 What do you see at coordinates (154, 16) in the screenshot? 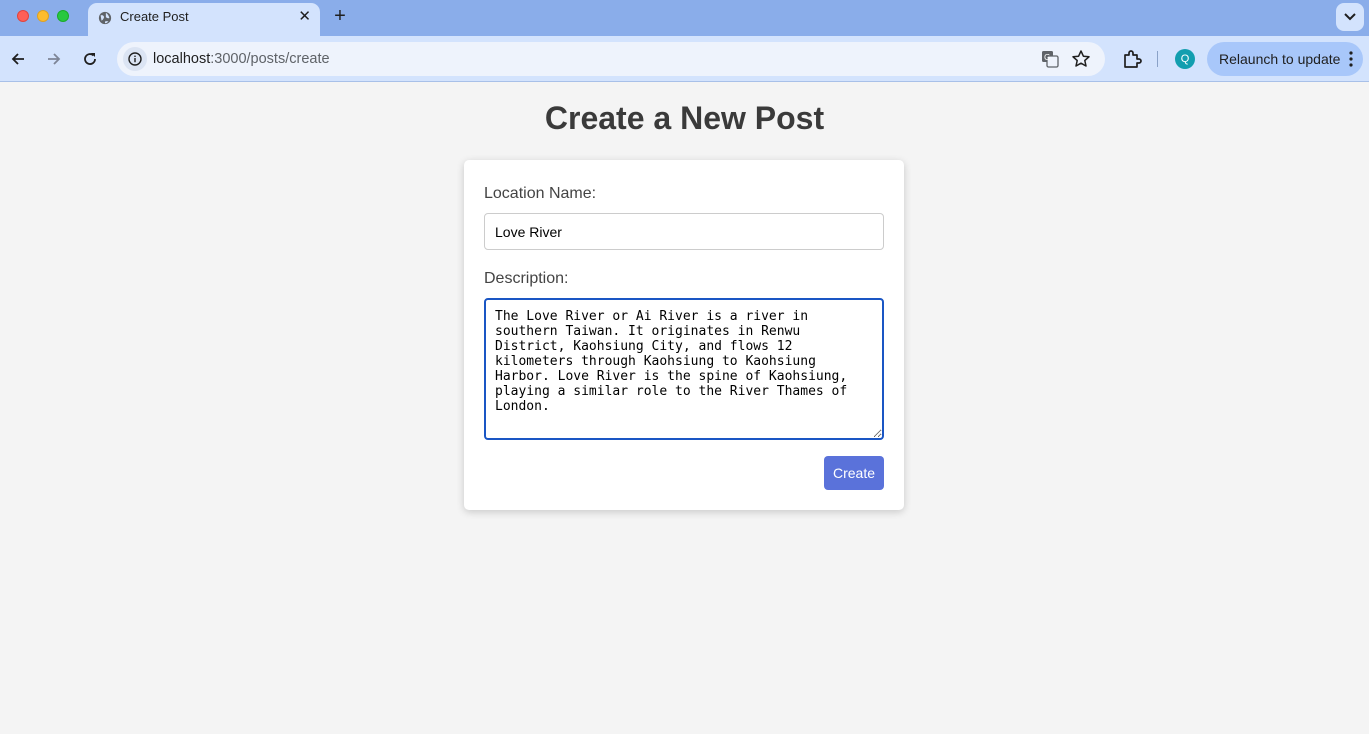
I see `tab-title: Create Post` at bounding box center [154, 16].